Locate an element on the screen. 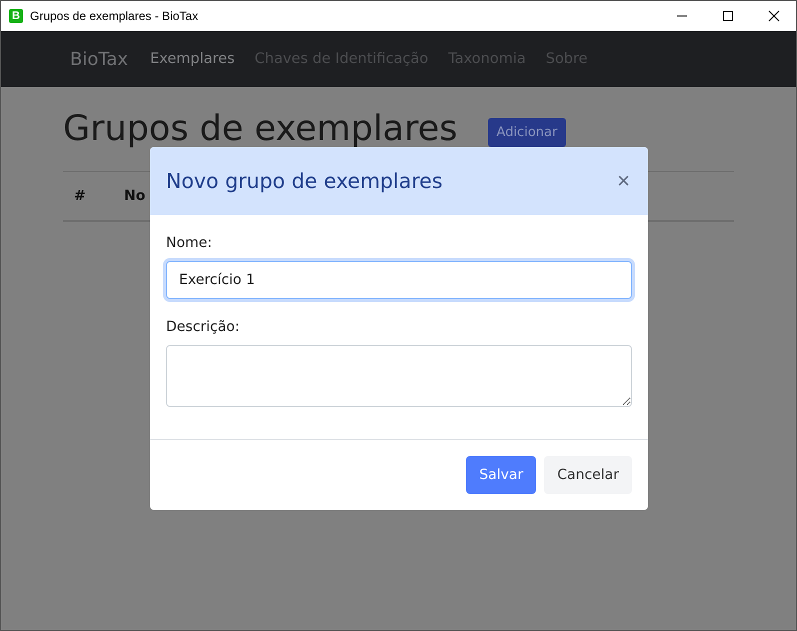 The image size is (797, 631). window-title: Grupos de exemplares - BioTax is located at coordinates (114, 16).